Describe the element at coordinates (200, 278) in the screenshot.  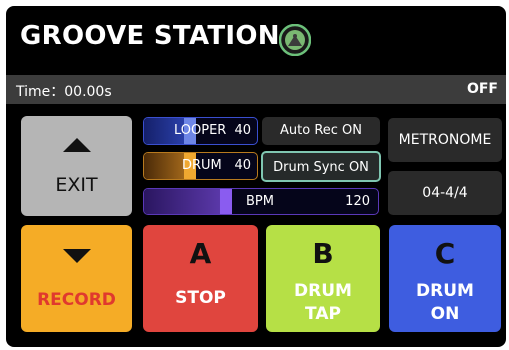
I see `stop-button: A STOP` at that location.